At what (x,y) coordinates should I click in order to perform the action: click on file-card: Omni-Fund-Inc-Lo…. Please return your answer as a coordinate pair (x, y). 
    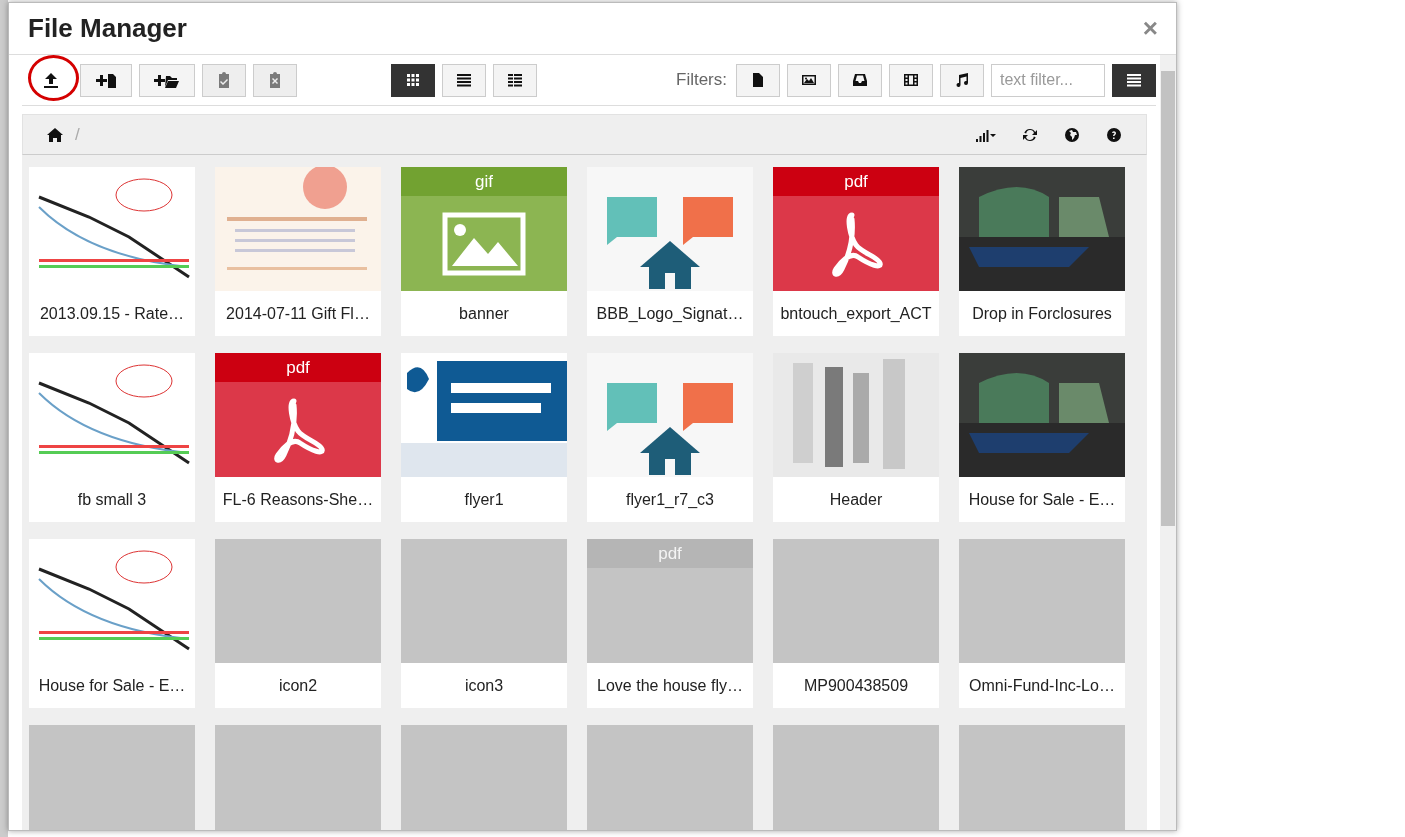
    Looking at the image, I should click on (1042, 623).